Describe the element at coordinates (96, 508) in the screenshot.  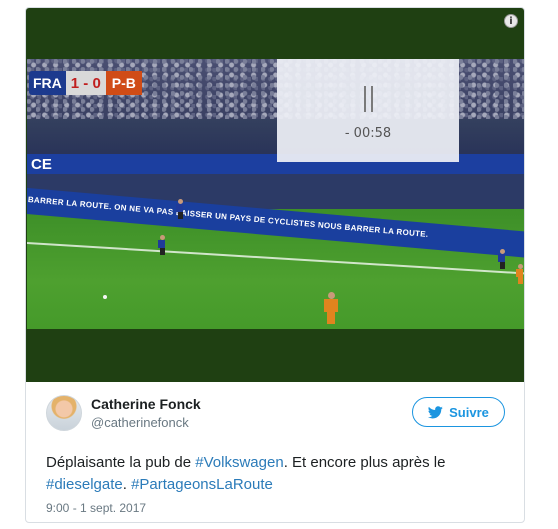
I see `tweet-timestamp: 9:00 - 1 sept. 2017` at that location.